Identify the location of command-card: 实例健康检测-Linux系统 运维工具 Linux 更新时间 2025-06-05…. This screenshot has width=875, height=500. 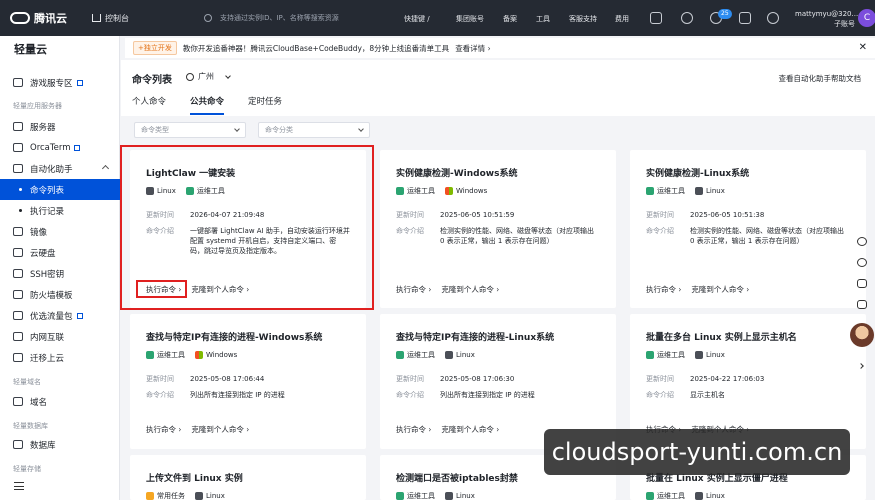
(748, 229).